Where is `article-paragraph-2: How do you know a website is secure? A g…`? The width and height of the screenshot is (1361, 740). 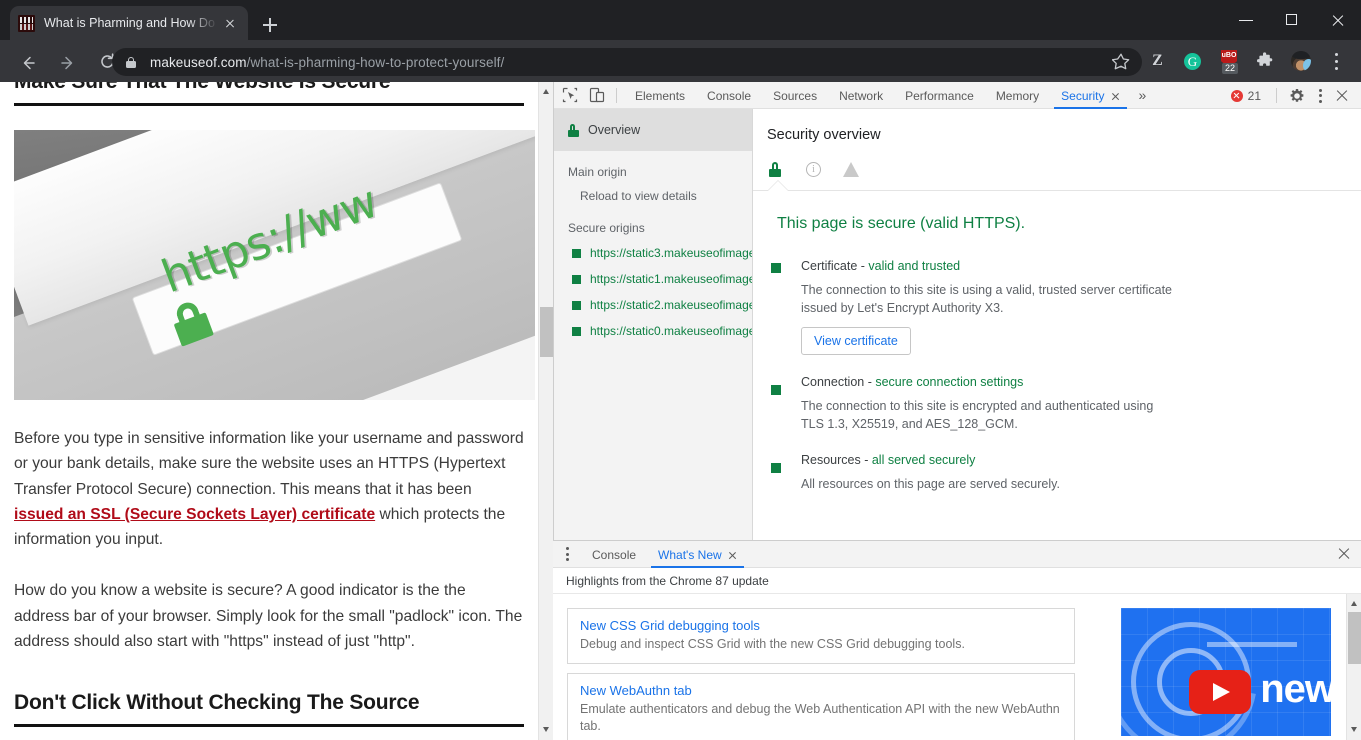
article-paragraph-2: How do you know a website is secure? A g… is located at coordinates (268, 616).